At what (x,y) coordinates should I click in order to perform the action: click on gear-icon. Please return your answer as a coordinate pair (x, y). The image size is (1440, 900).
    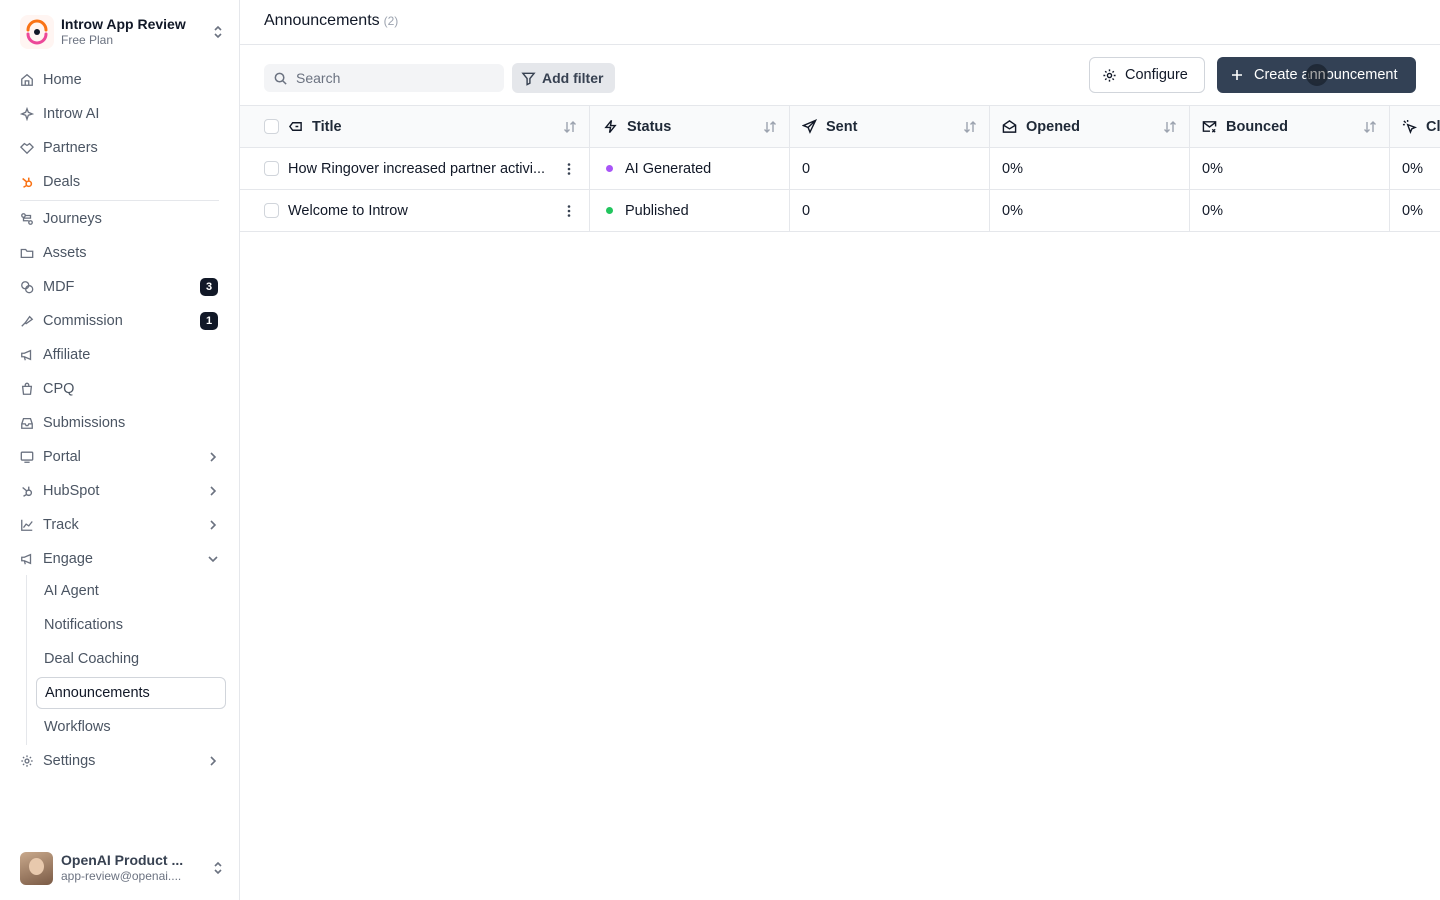
    Looking at the image, I should click on (27, 761).